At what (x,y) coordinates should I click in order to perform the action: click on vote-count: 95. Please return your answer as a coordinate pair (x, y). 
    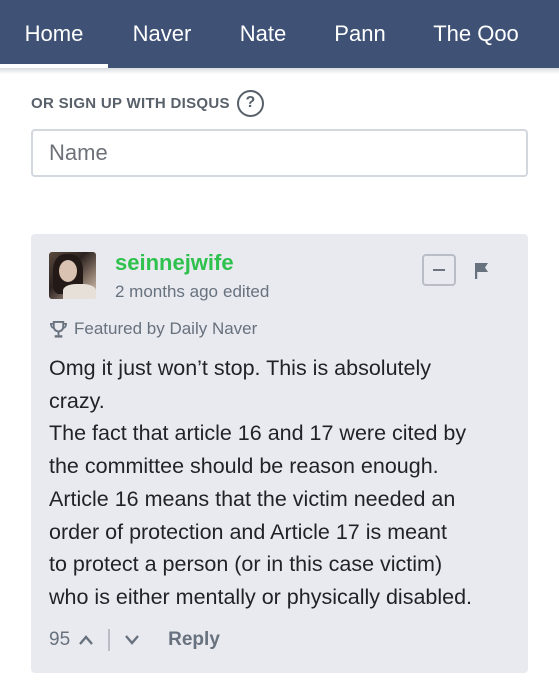
    Looking at the image, I should click on (60, 639).